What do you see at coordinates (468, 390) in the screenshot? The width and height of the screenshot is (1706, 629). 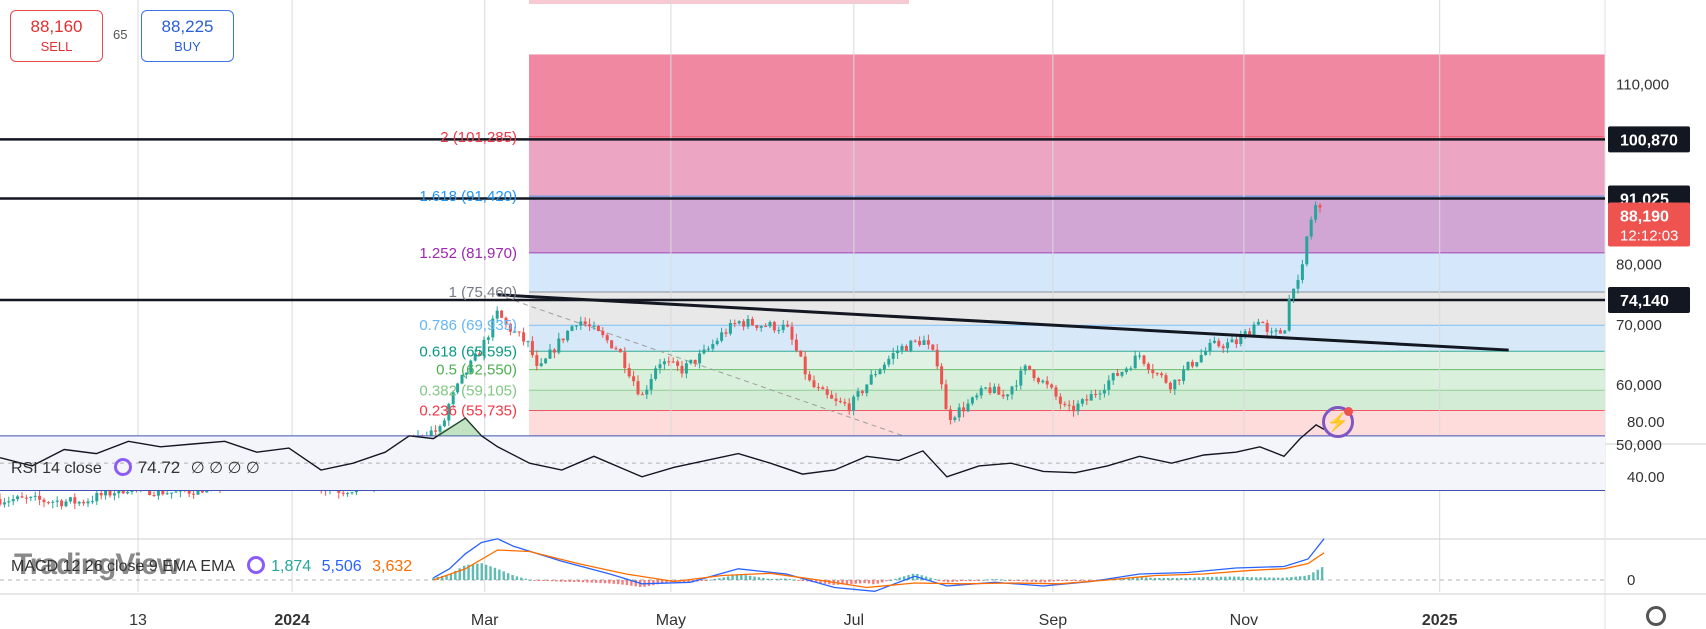 I see `fib-label: 0.382 (59,105)` at bounding box center [468, 390].